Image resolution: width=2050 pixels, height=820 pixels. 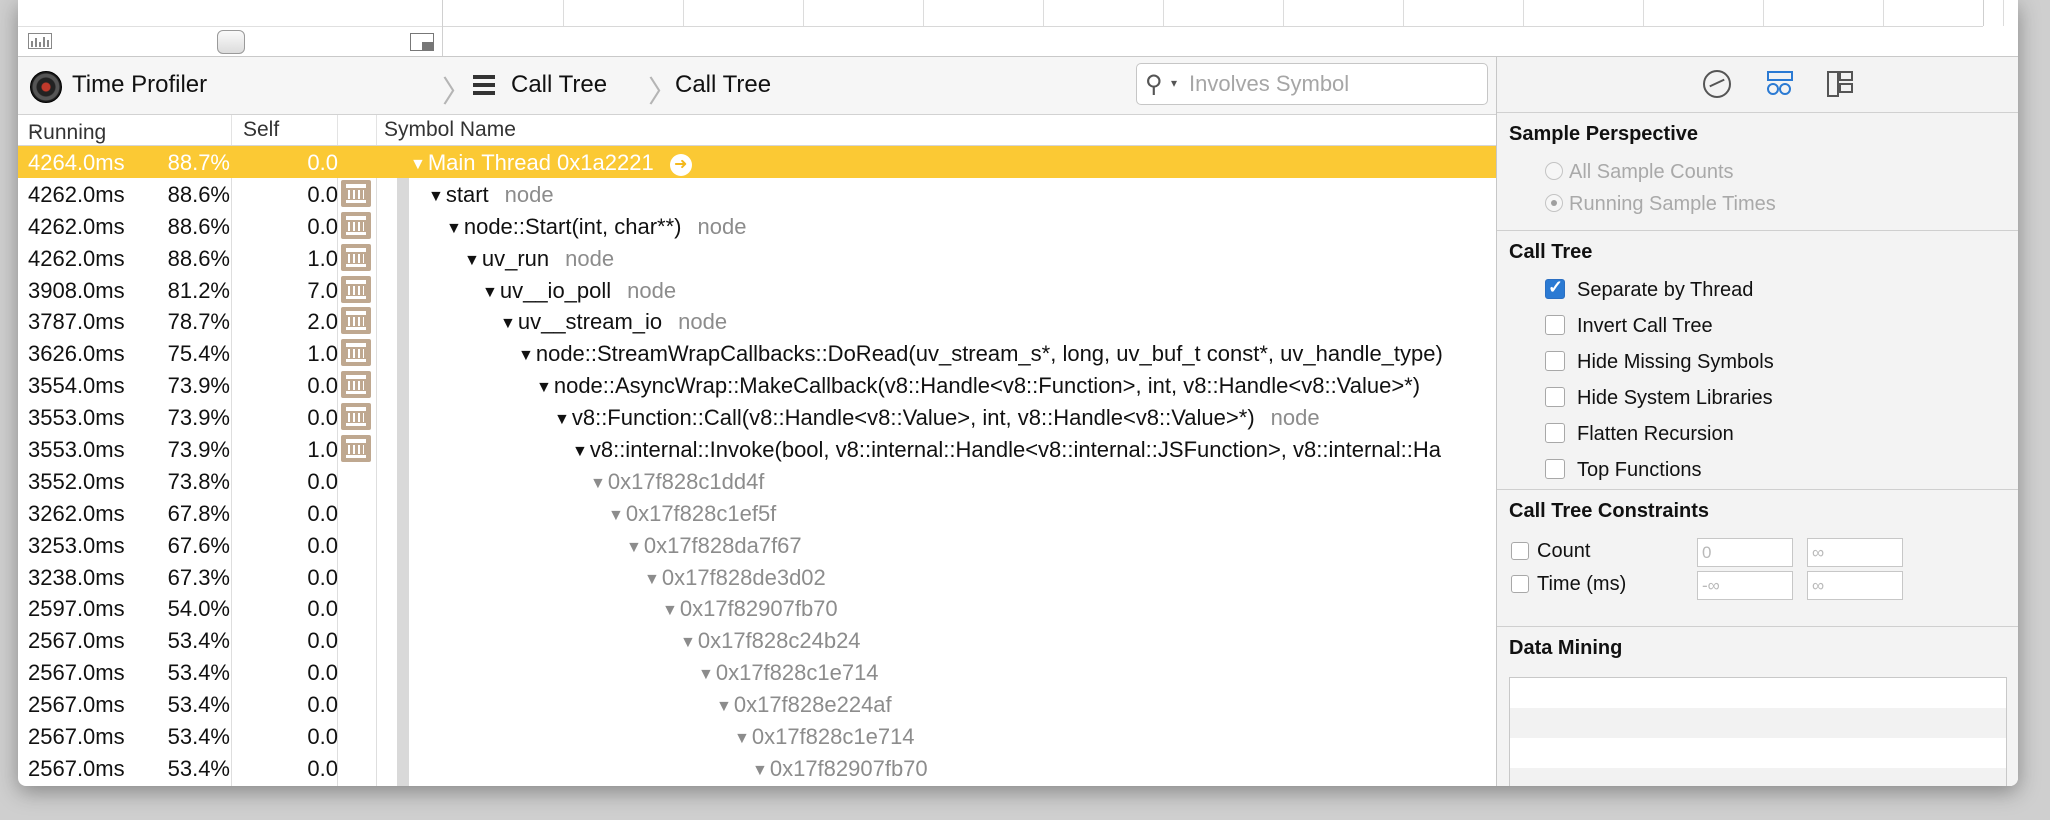 What do you see at coordinates (1554, 203) in the screenshot?
I see `radio-selected-icon` at bounding box center [1554, 203].